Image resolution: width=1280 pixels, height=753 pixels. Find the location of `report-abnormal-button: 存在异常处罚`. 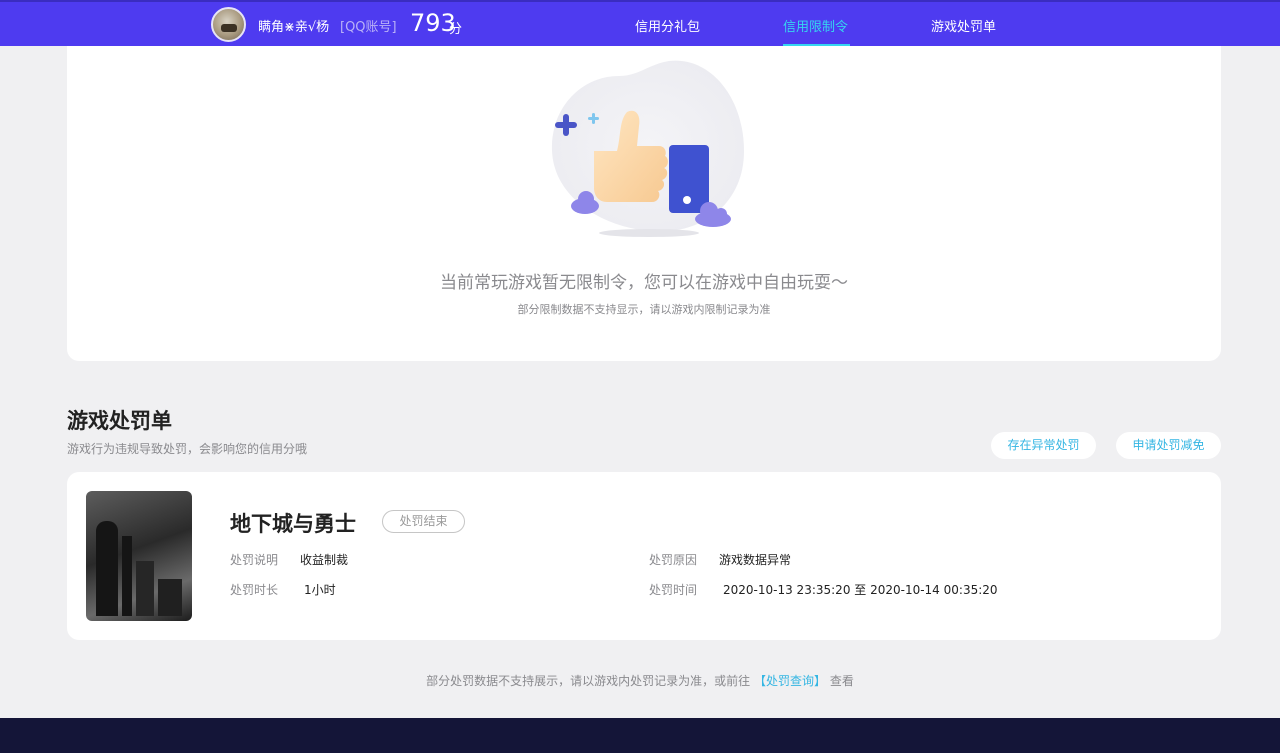

report-abnormal-button: 存在异常处罚 is located at coordinates (1043, 445).